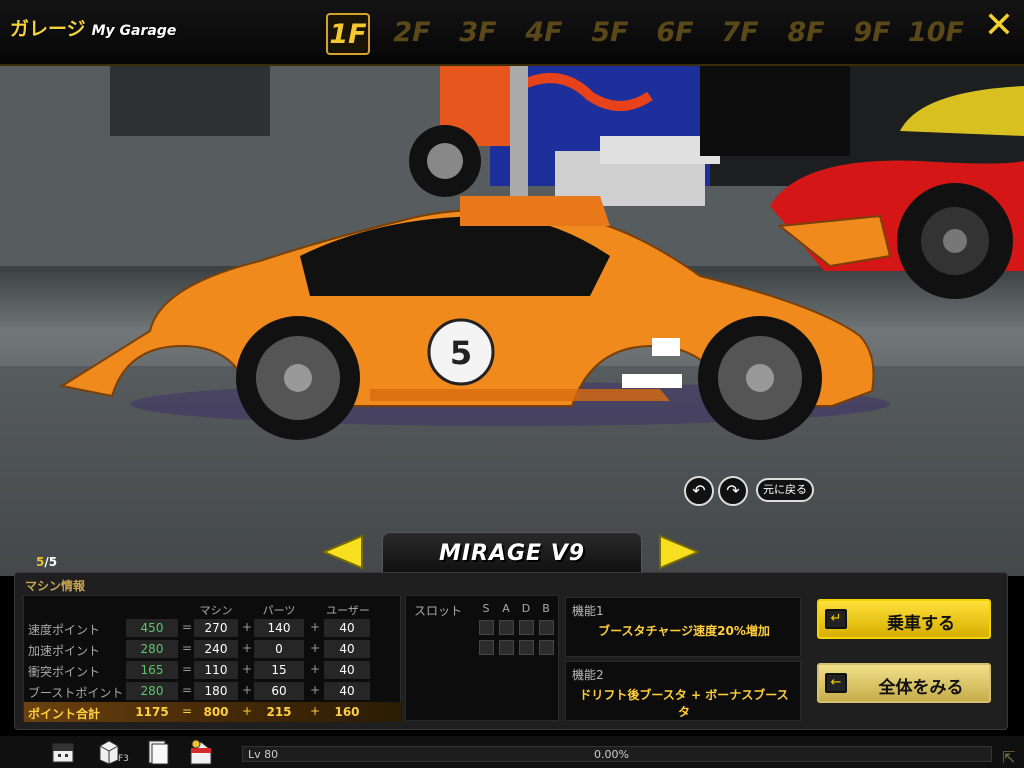 This screenshot has width=1024, height=768. I want to click on stat-row-crash: 衝突ポイント 165 = 110 + 15 + 40, so click(213, 670).